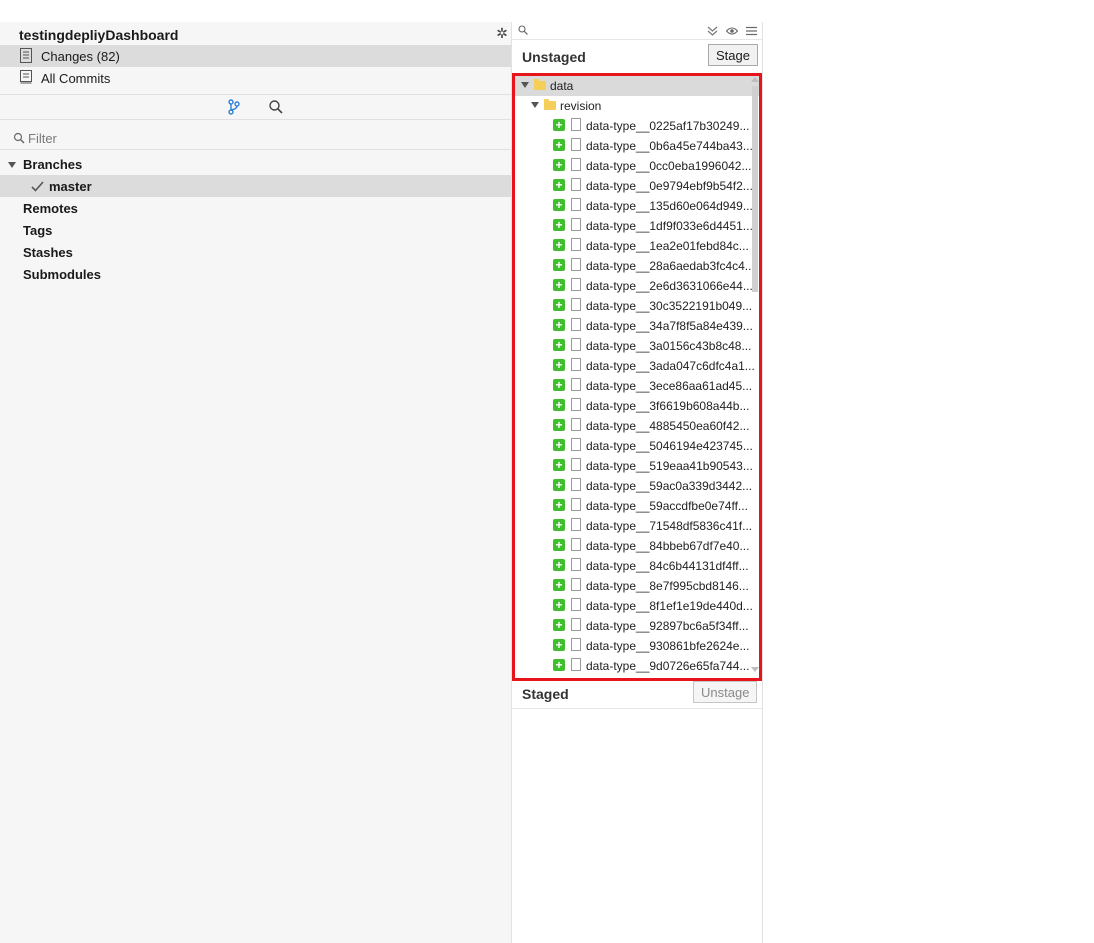 This screenshot has height=943, width=1094. What do you see at coordinates (255, 56) in the screenshot?
I see `nav-changes: Changes (82)` at bounding box center [255, 56].